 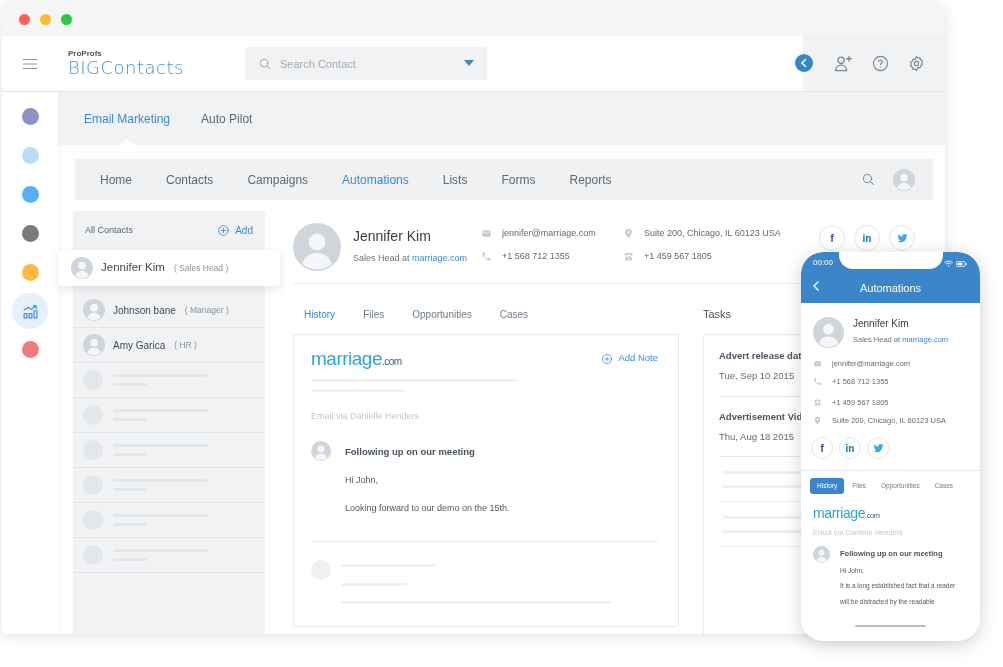 What do you see at coordinates (455, 179) in the screenshot?
I see `nav-tab: Lists` at bounding box center [455, 179].